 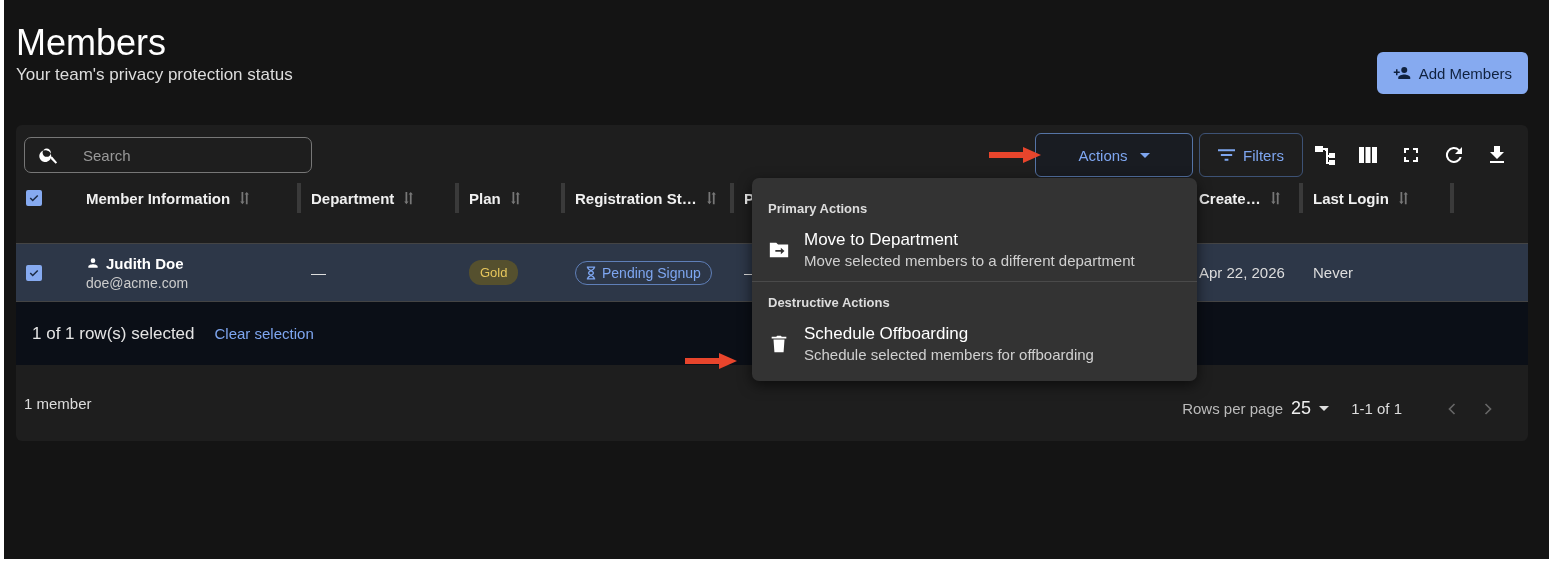 I want to click on menu-item-description: Move selected members to a different department, so click(x=969, y=260).